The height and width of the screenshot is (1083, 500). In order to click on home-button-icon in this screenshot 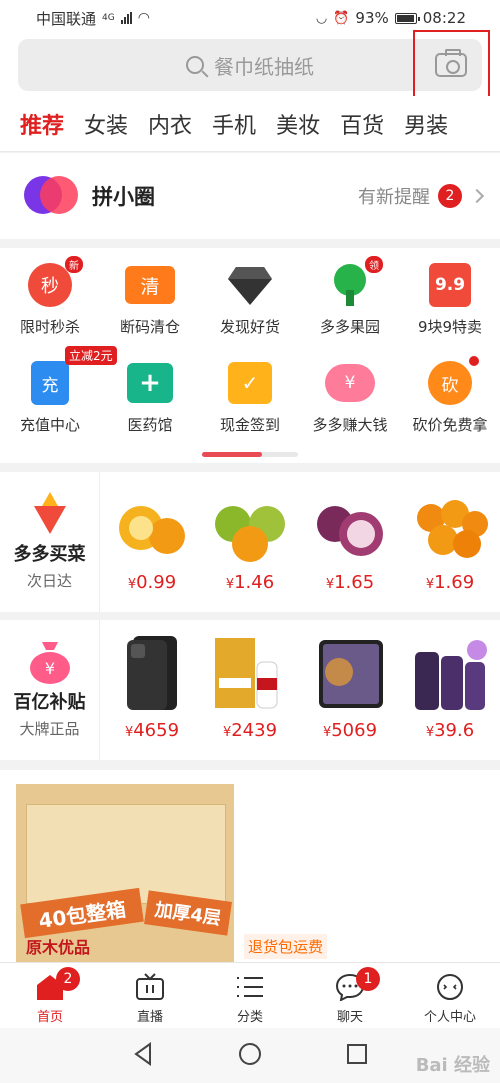, I will do `click(250, 1056)`.